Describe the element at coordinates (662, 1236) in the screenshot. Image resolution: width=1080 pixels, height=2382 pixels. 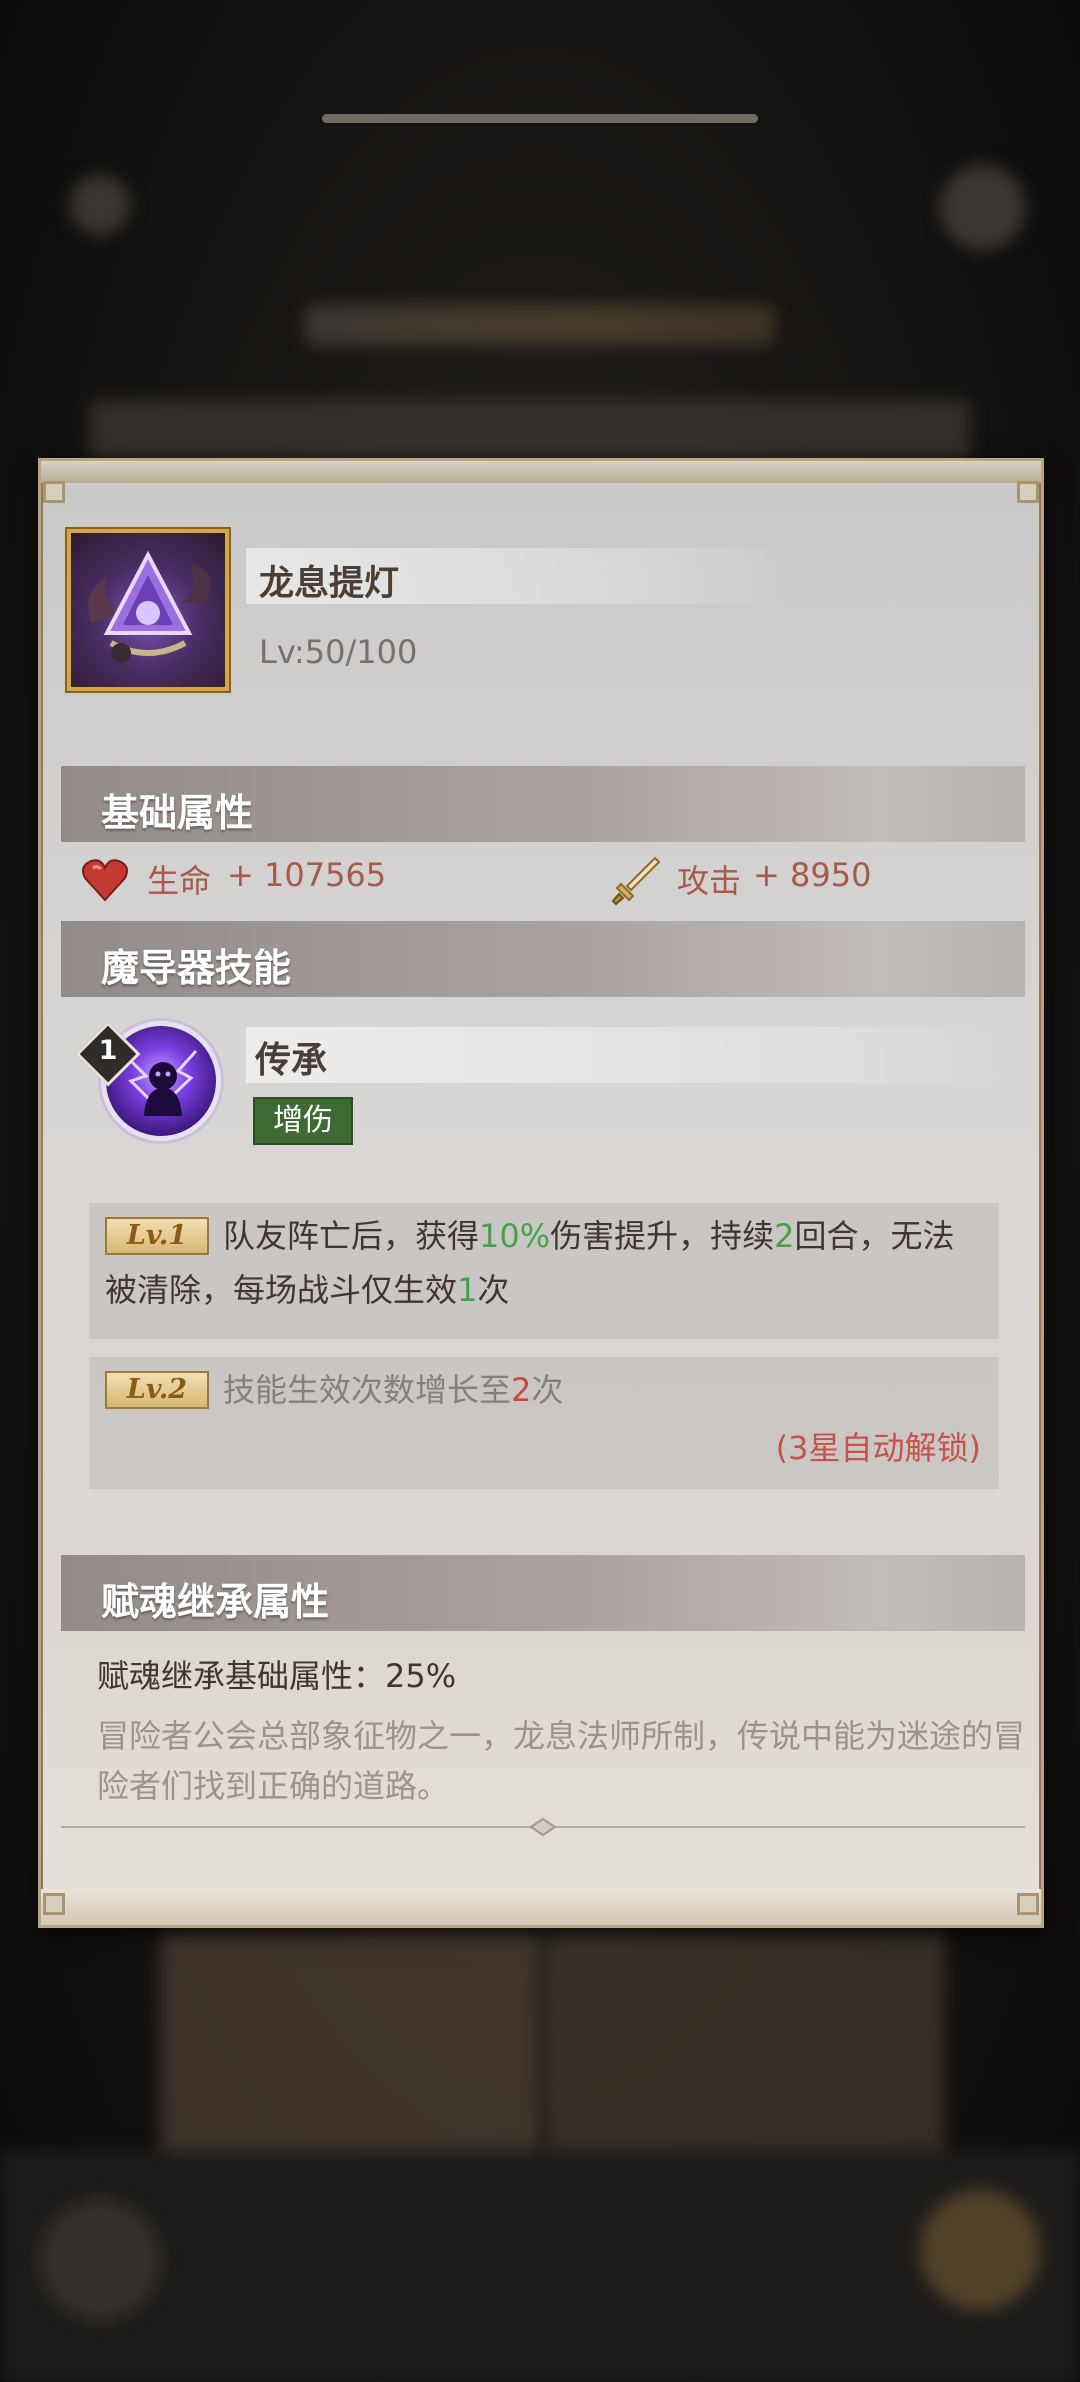
I see `text: 伤害提升，持续` at that location.